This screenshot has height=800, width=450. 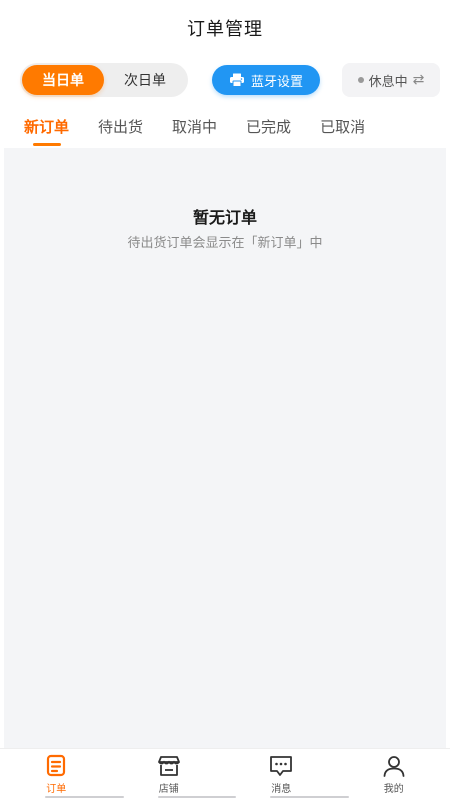 What do you see at coordinates (56, 765) in the screenshot?
I see `order-icon` at bounding box center [56, 765].